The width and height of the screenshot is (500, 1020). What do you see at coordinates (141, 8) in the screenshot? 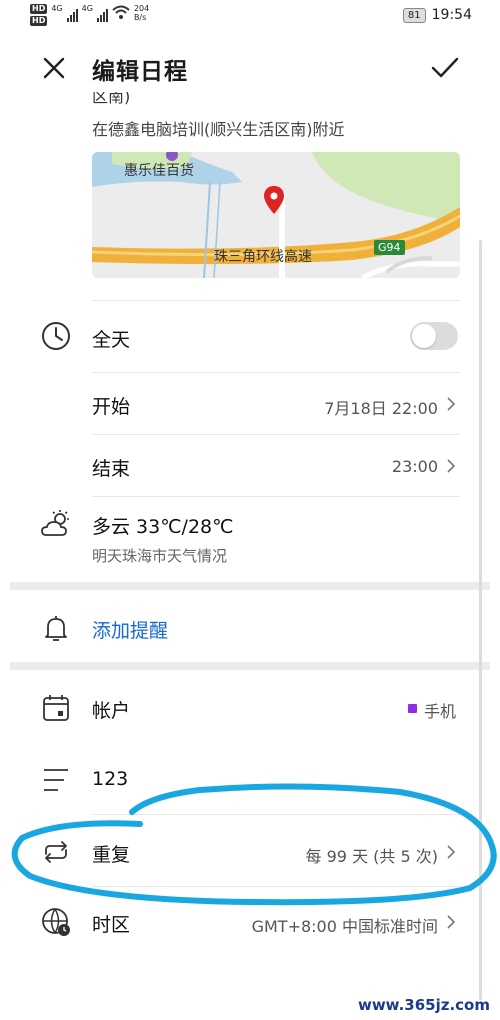
I see `net-speed-value: 204` at bounding box center [141, 8].